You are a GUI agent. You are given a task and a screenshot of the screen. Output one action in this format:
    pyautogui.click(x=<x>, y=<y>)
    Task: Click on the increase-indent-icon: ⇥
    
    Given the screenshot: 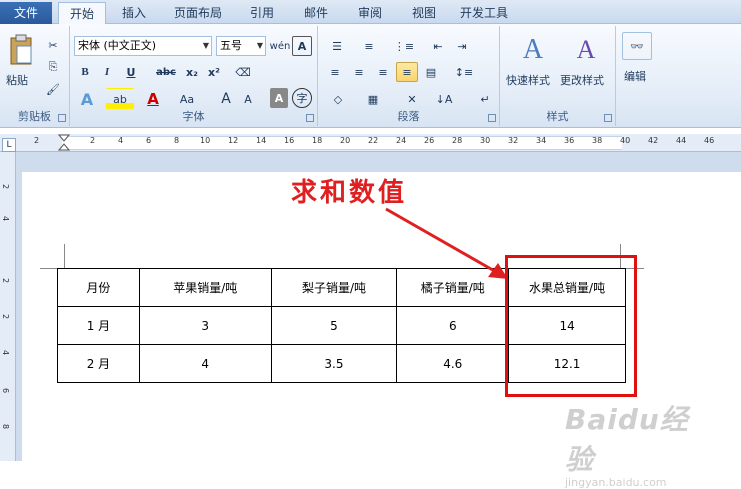 What is the action you would take?
    pyautogui.click(x=462, y=46)
    